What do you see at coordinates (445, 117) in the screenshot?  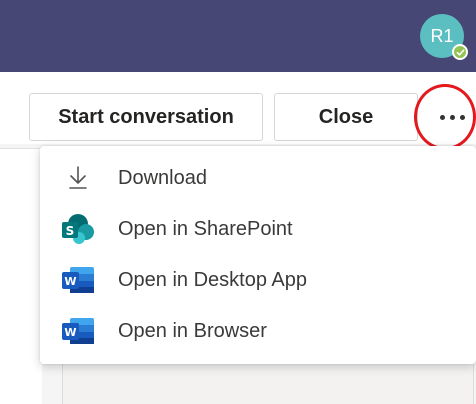 I see `red-circle-annotation` at bounding box center [445, 117].